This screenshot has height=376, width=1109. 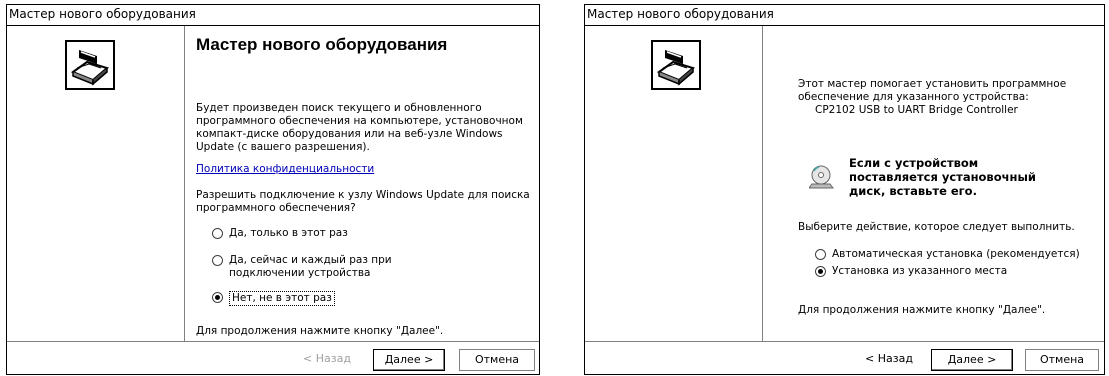 I want to click on option-no: Нет, не в этот раз, so click(x=273, y=298).